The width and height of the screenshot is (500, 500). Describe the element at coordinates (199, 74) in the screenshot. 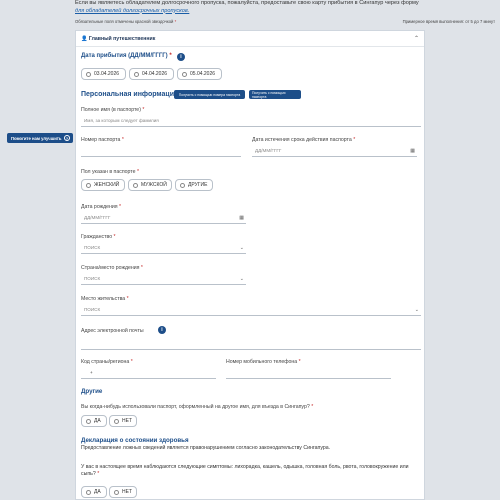

I see `arrival-option-3: 05.04.2026` at that location.